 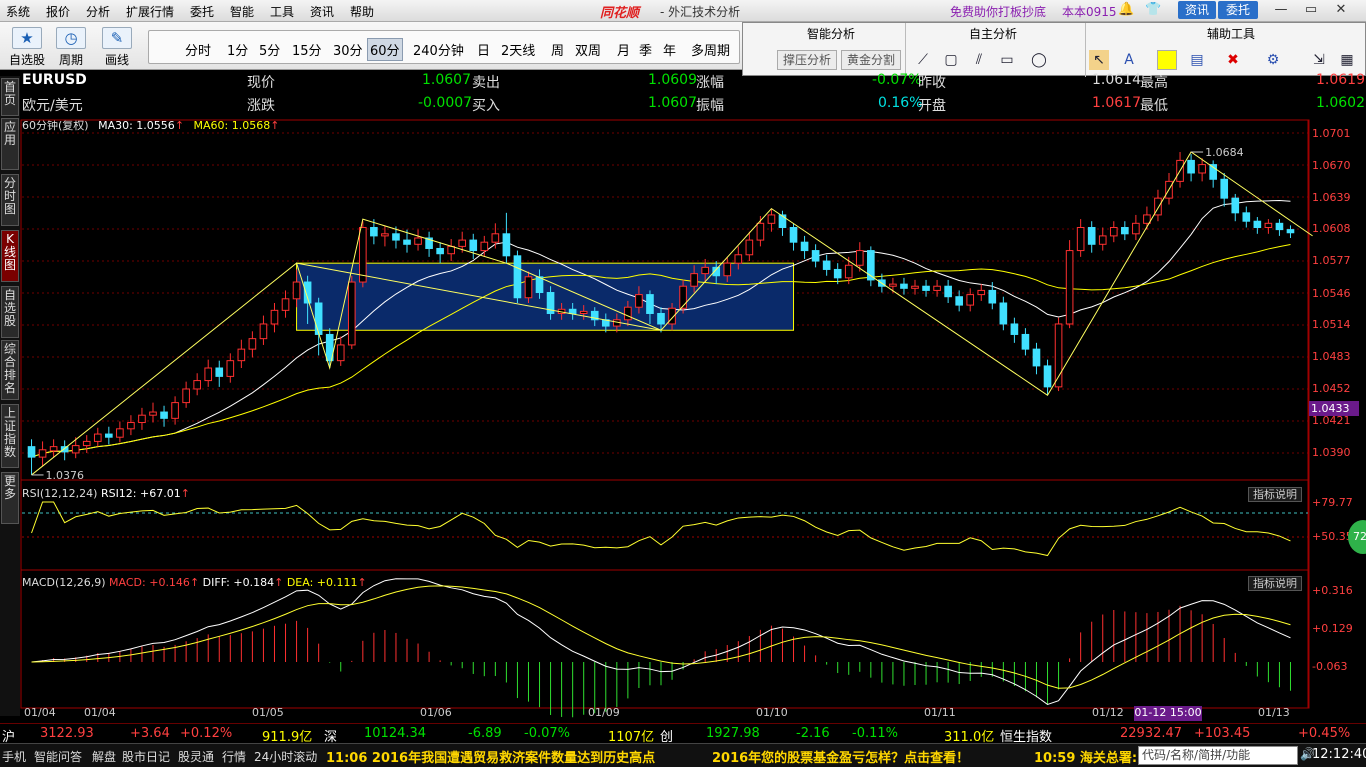 What do you see at coordinates (871, 60) in the screenshot?
I see `golden-section-button: 黄金分割` at bounding box center [871, 60].